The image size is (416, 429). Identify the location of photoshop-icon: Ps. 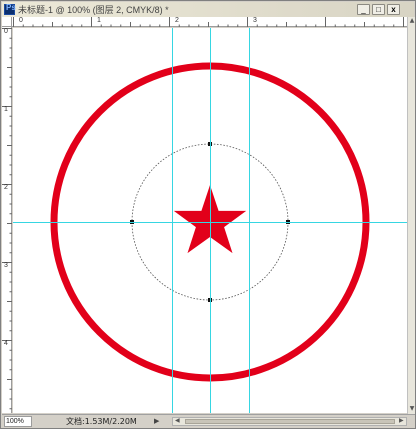
(10, 9).